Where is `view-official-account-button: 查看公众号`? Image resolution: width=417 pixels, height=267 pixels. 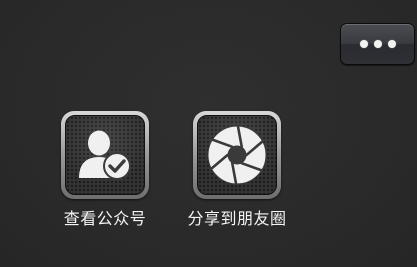
view-official-account-button: 查看公众号 is located at coordinates (105, 170).